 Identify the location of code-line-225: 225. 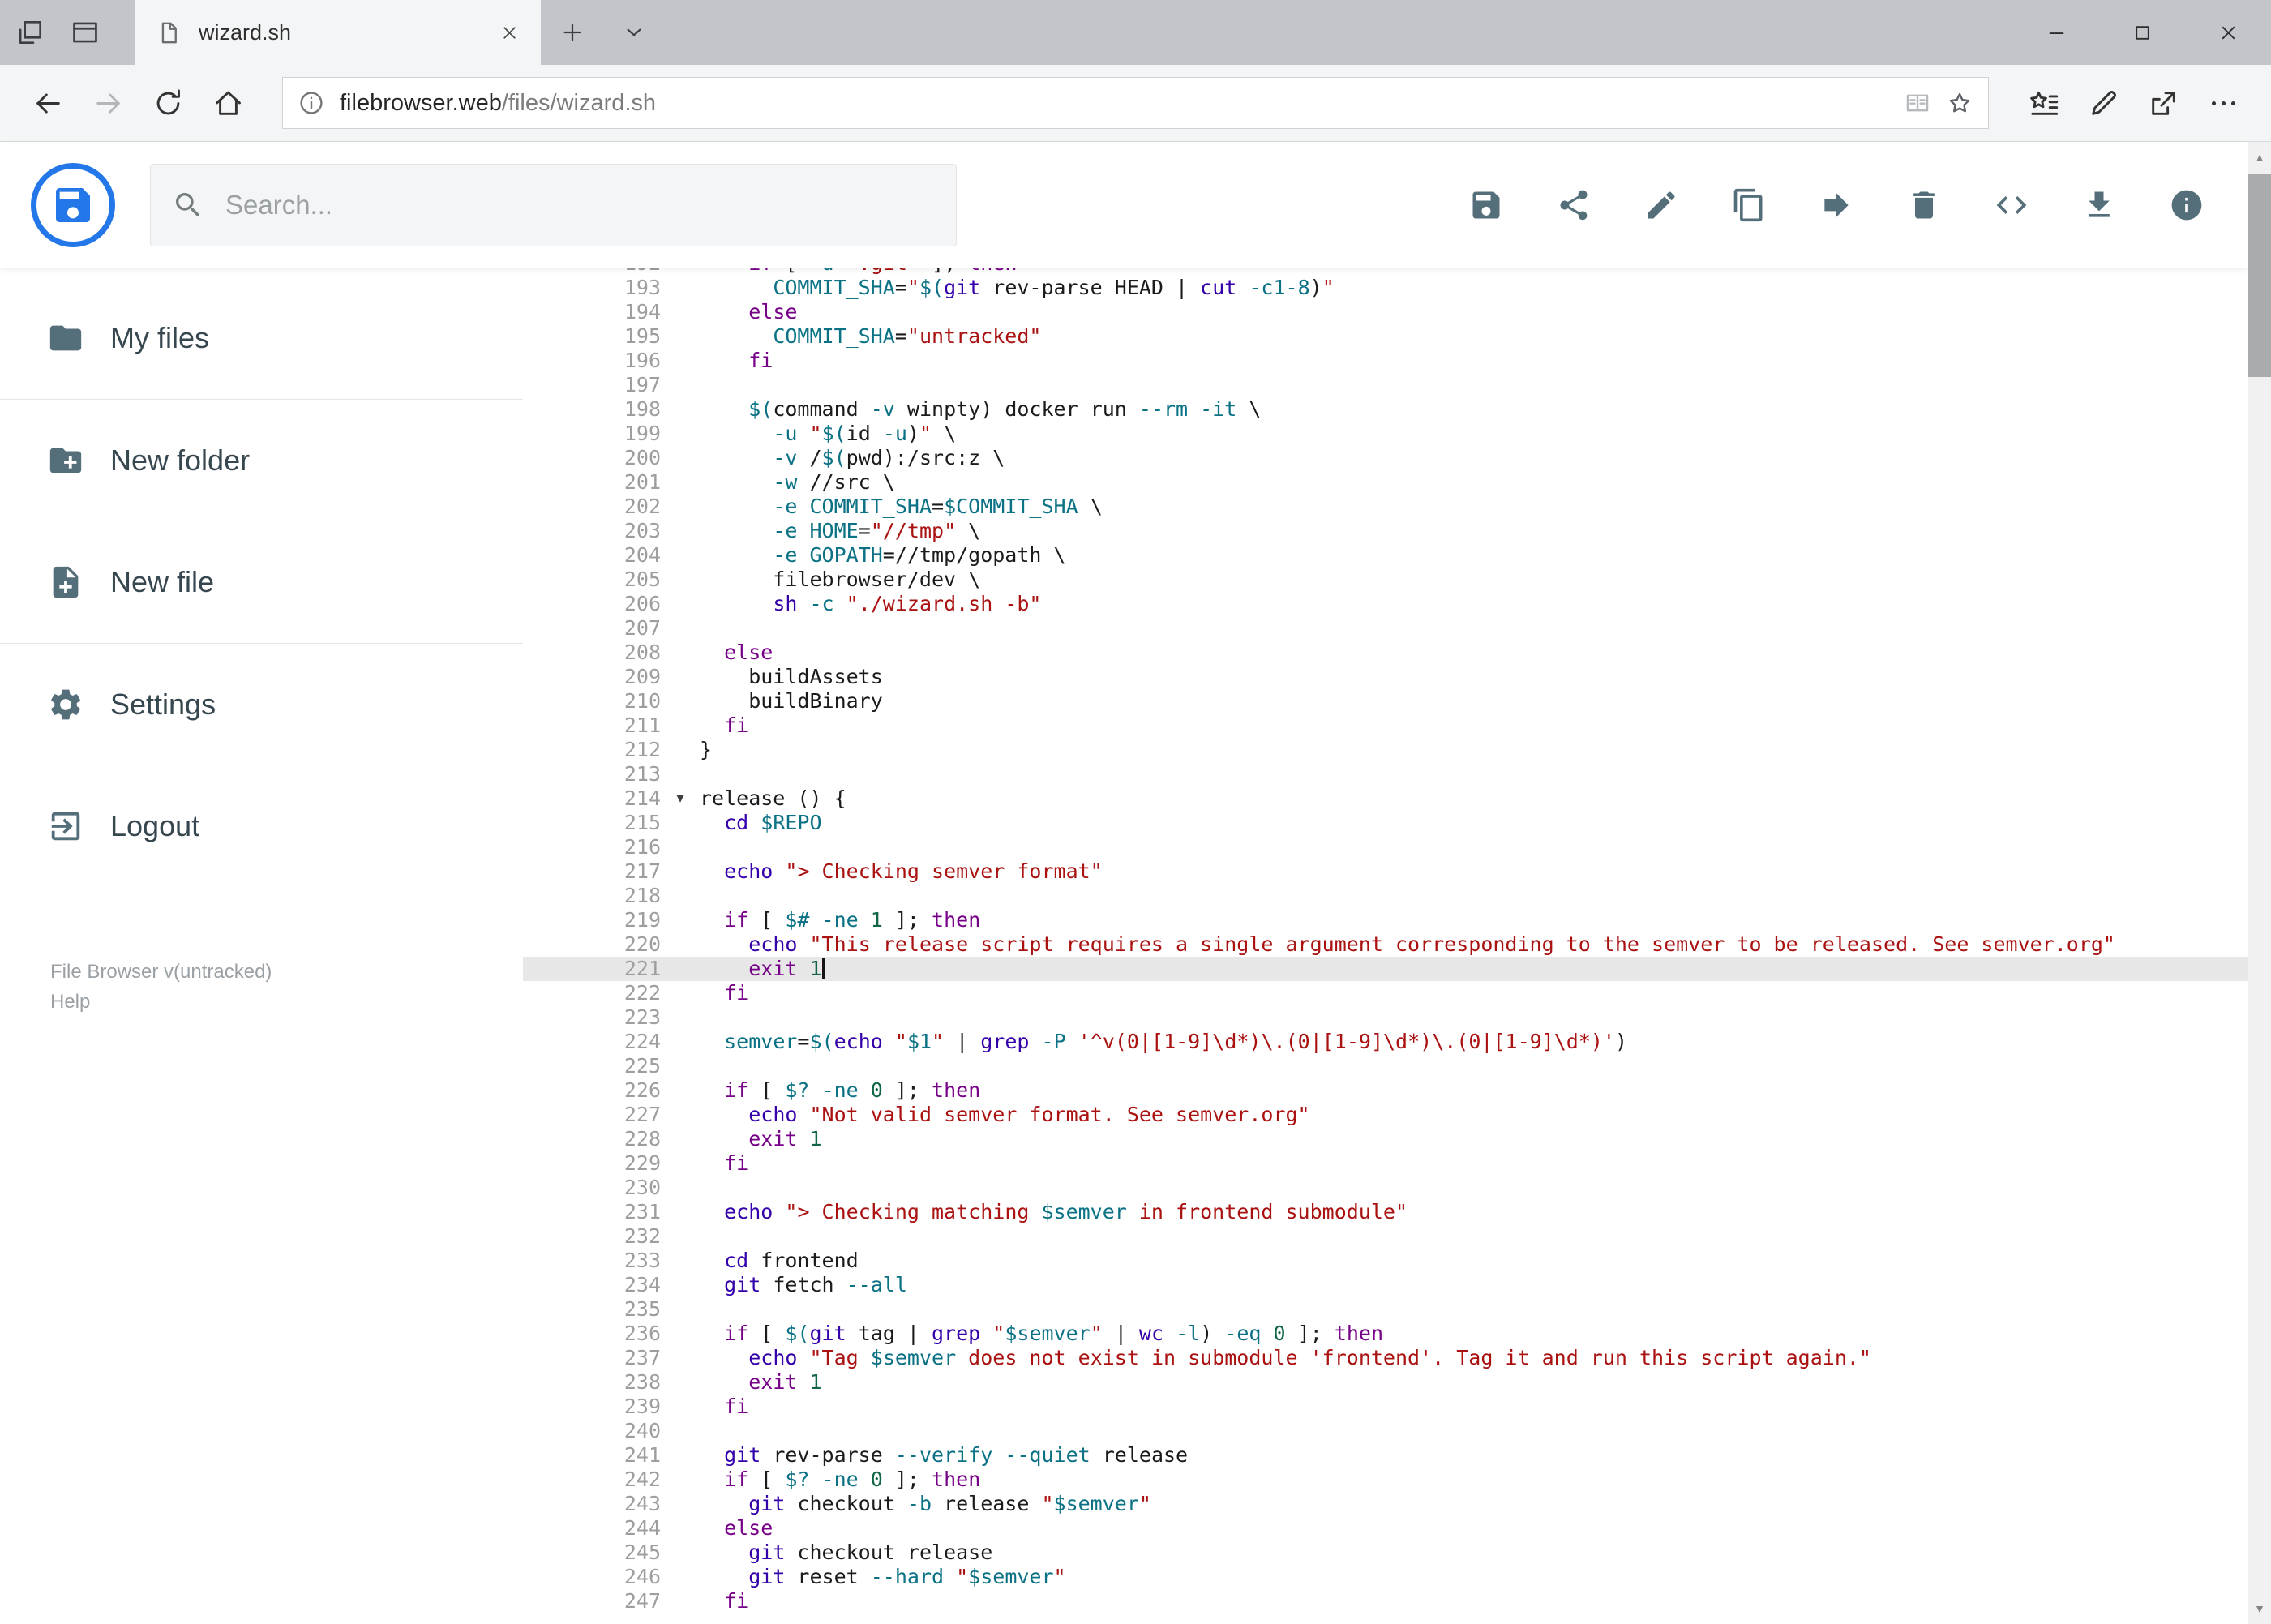
(1385, 1066).